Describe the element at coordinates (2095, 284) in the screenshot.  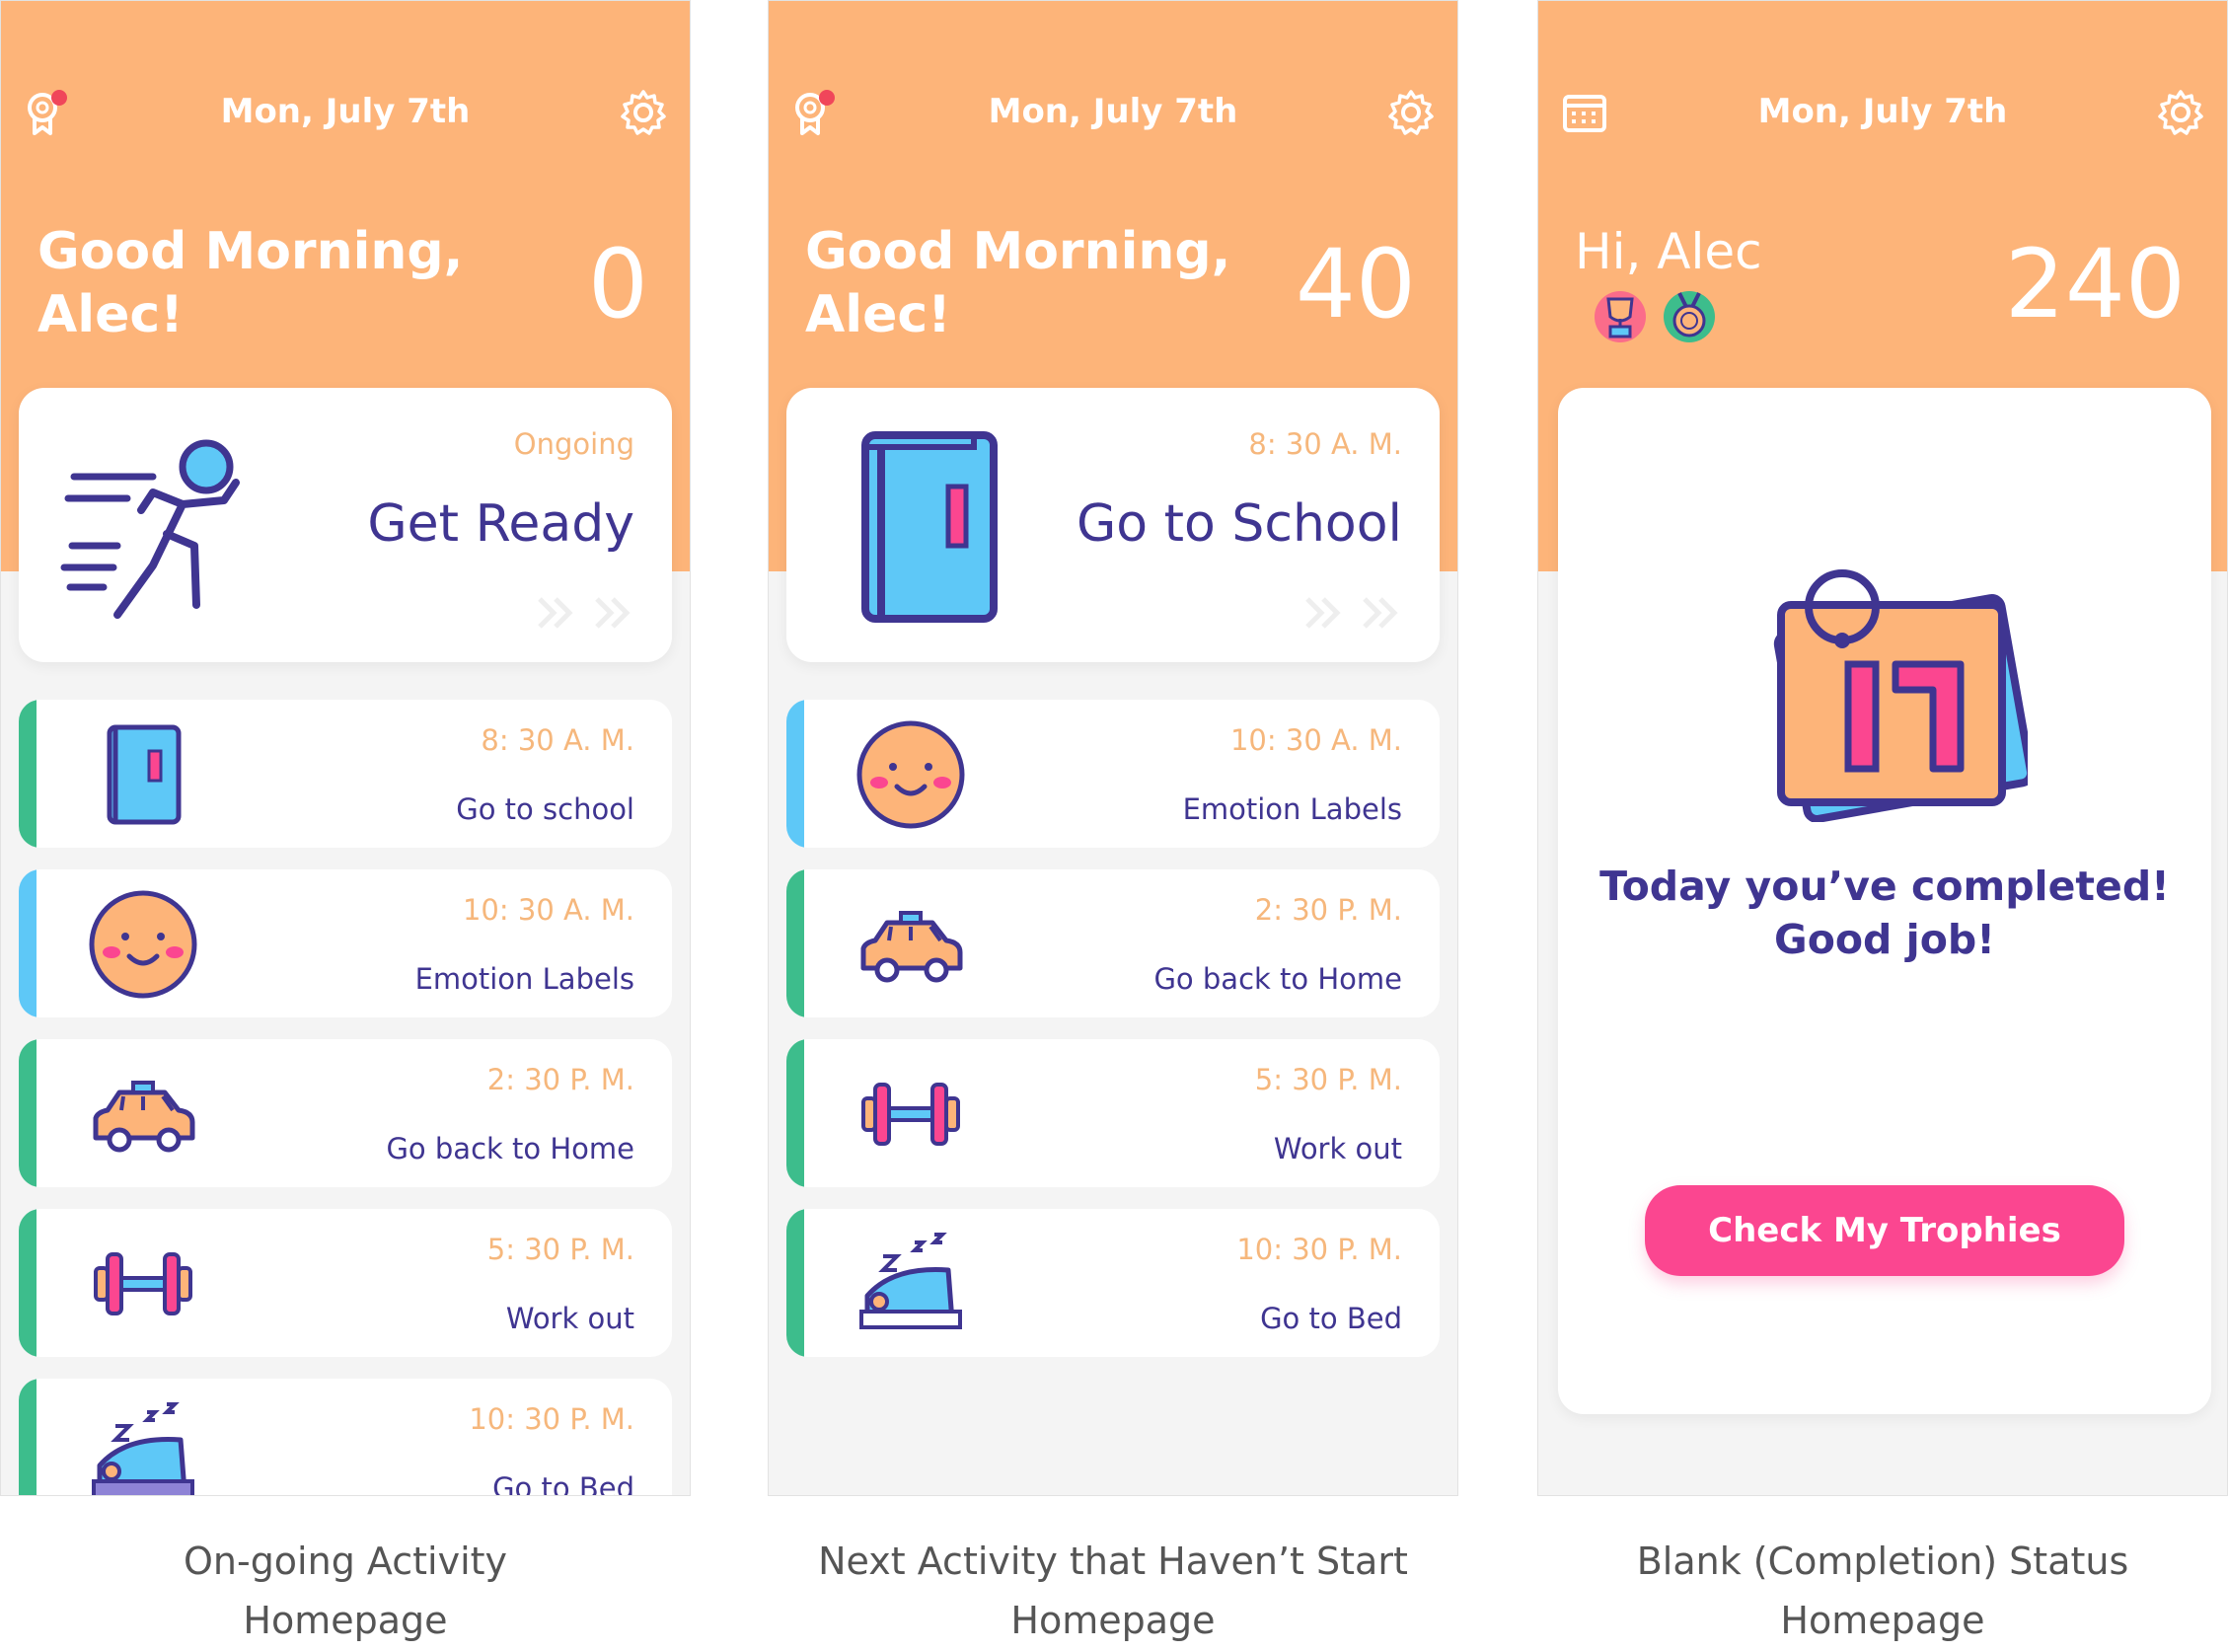
I see `score-counter: 240` at that location.